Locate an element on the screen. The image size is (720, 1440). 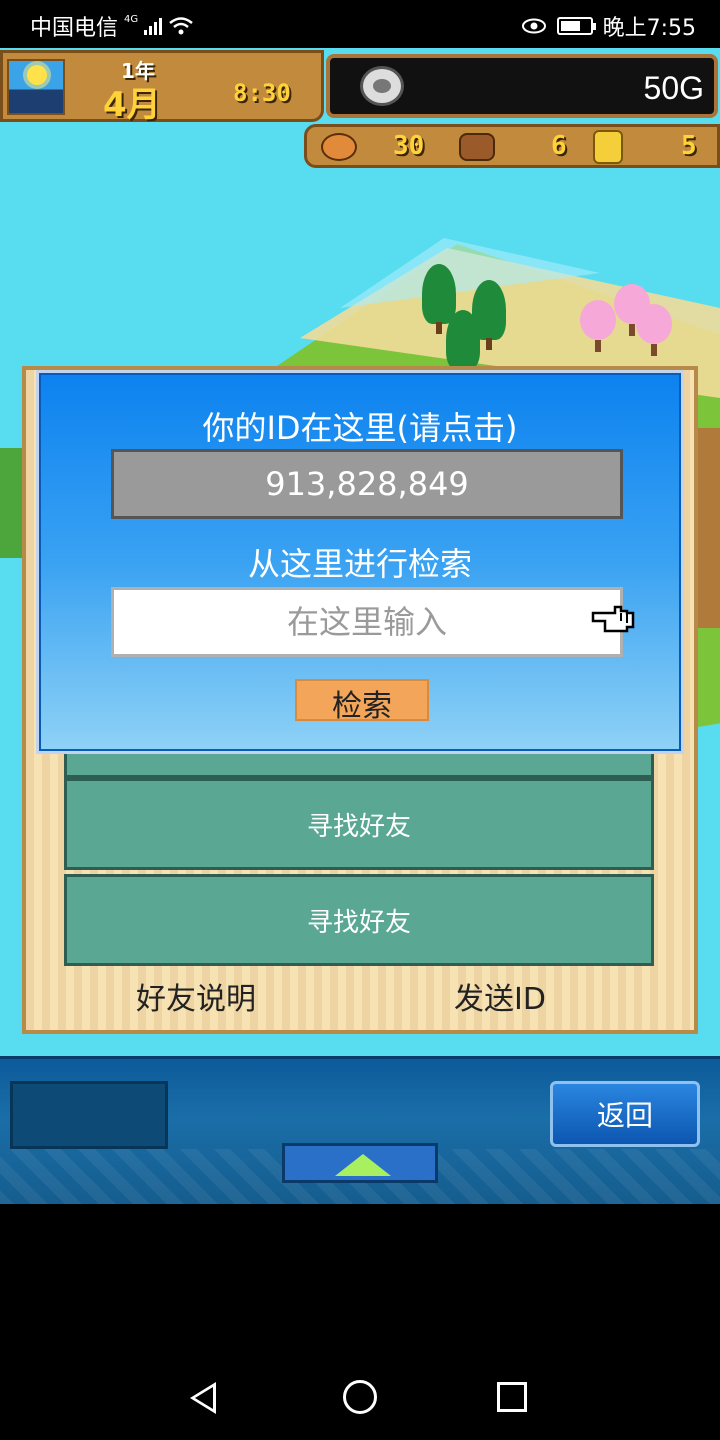
send-id-button: 发送ID is located at coordinates (500, 996).